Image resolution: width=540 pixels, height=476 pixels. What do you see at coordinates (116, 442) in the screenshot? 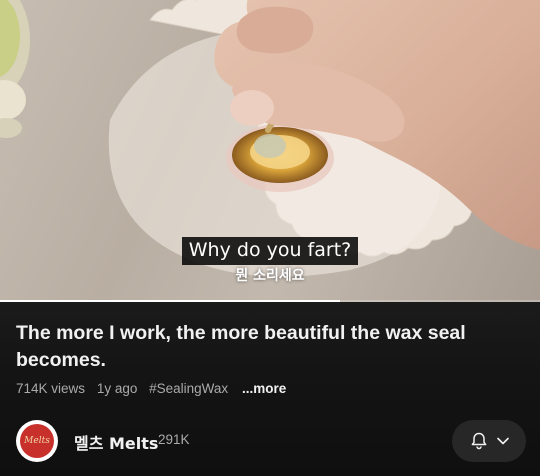
I see `channel-name: 멜츠 Melts` at bounding box center [116, 442].